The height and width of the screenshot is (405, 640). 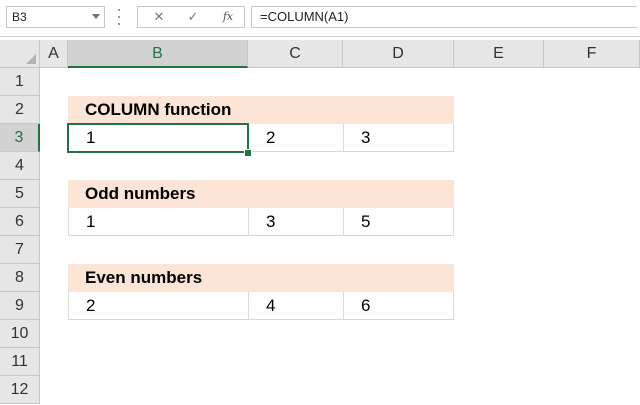 What do you see at coordinates (20, 110) in the screenshot?
I see `row-header-2: 2` at bounding box center [20, 110].